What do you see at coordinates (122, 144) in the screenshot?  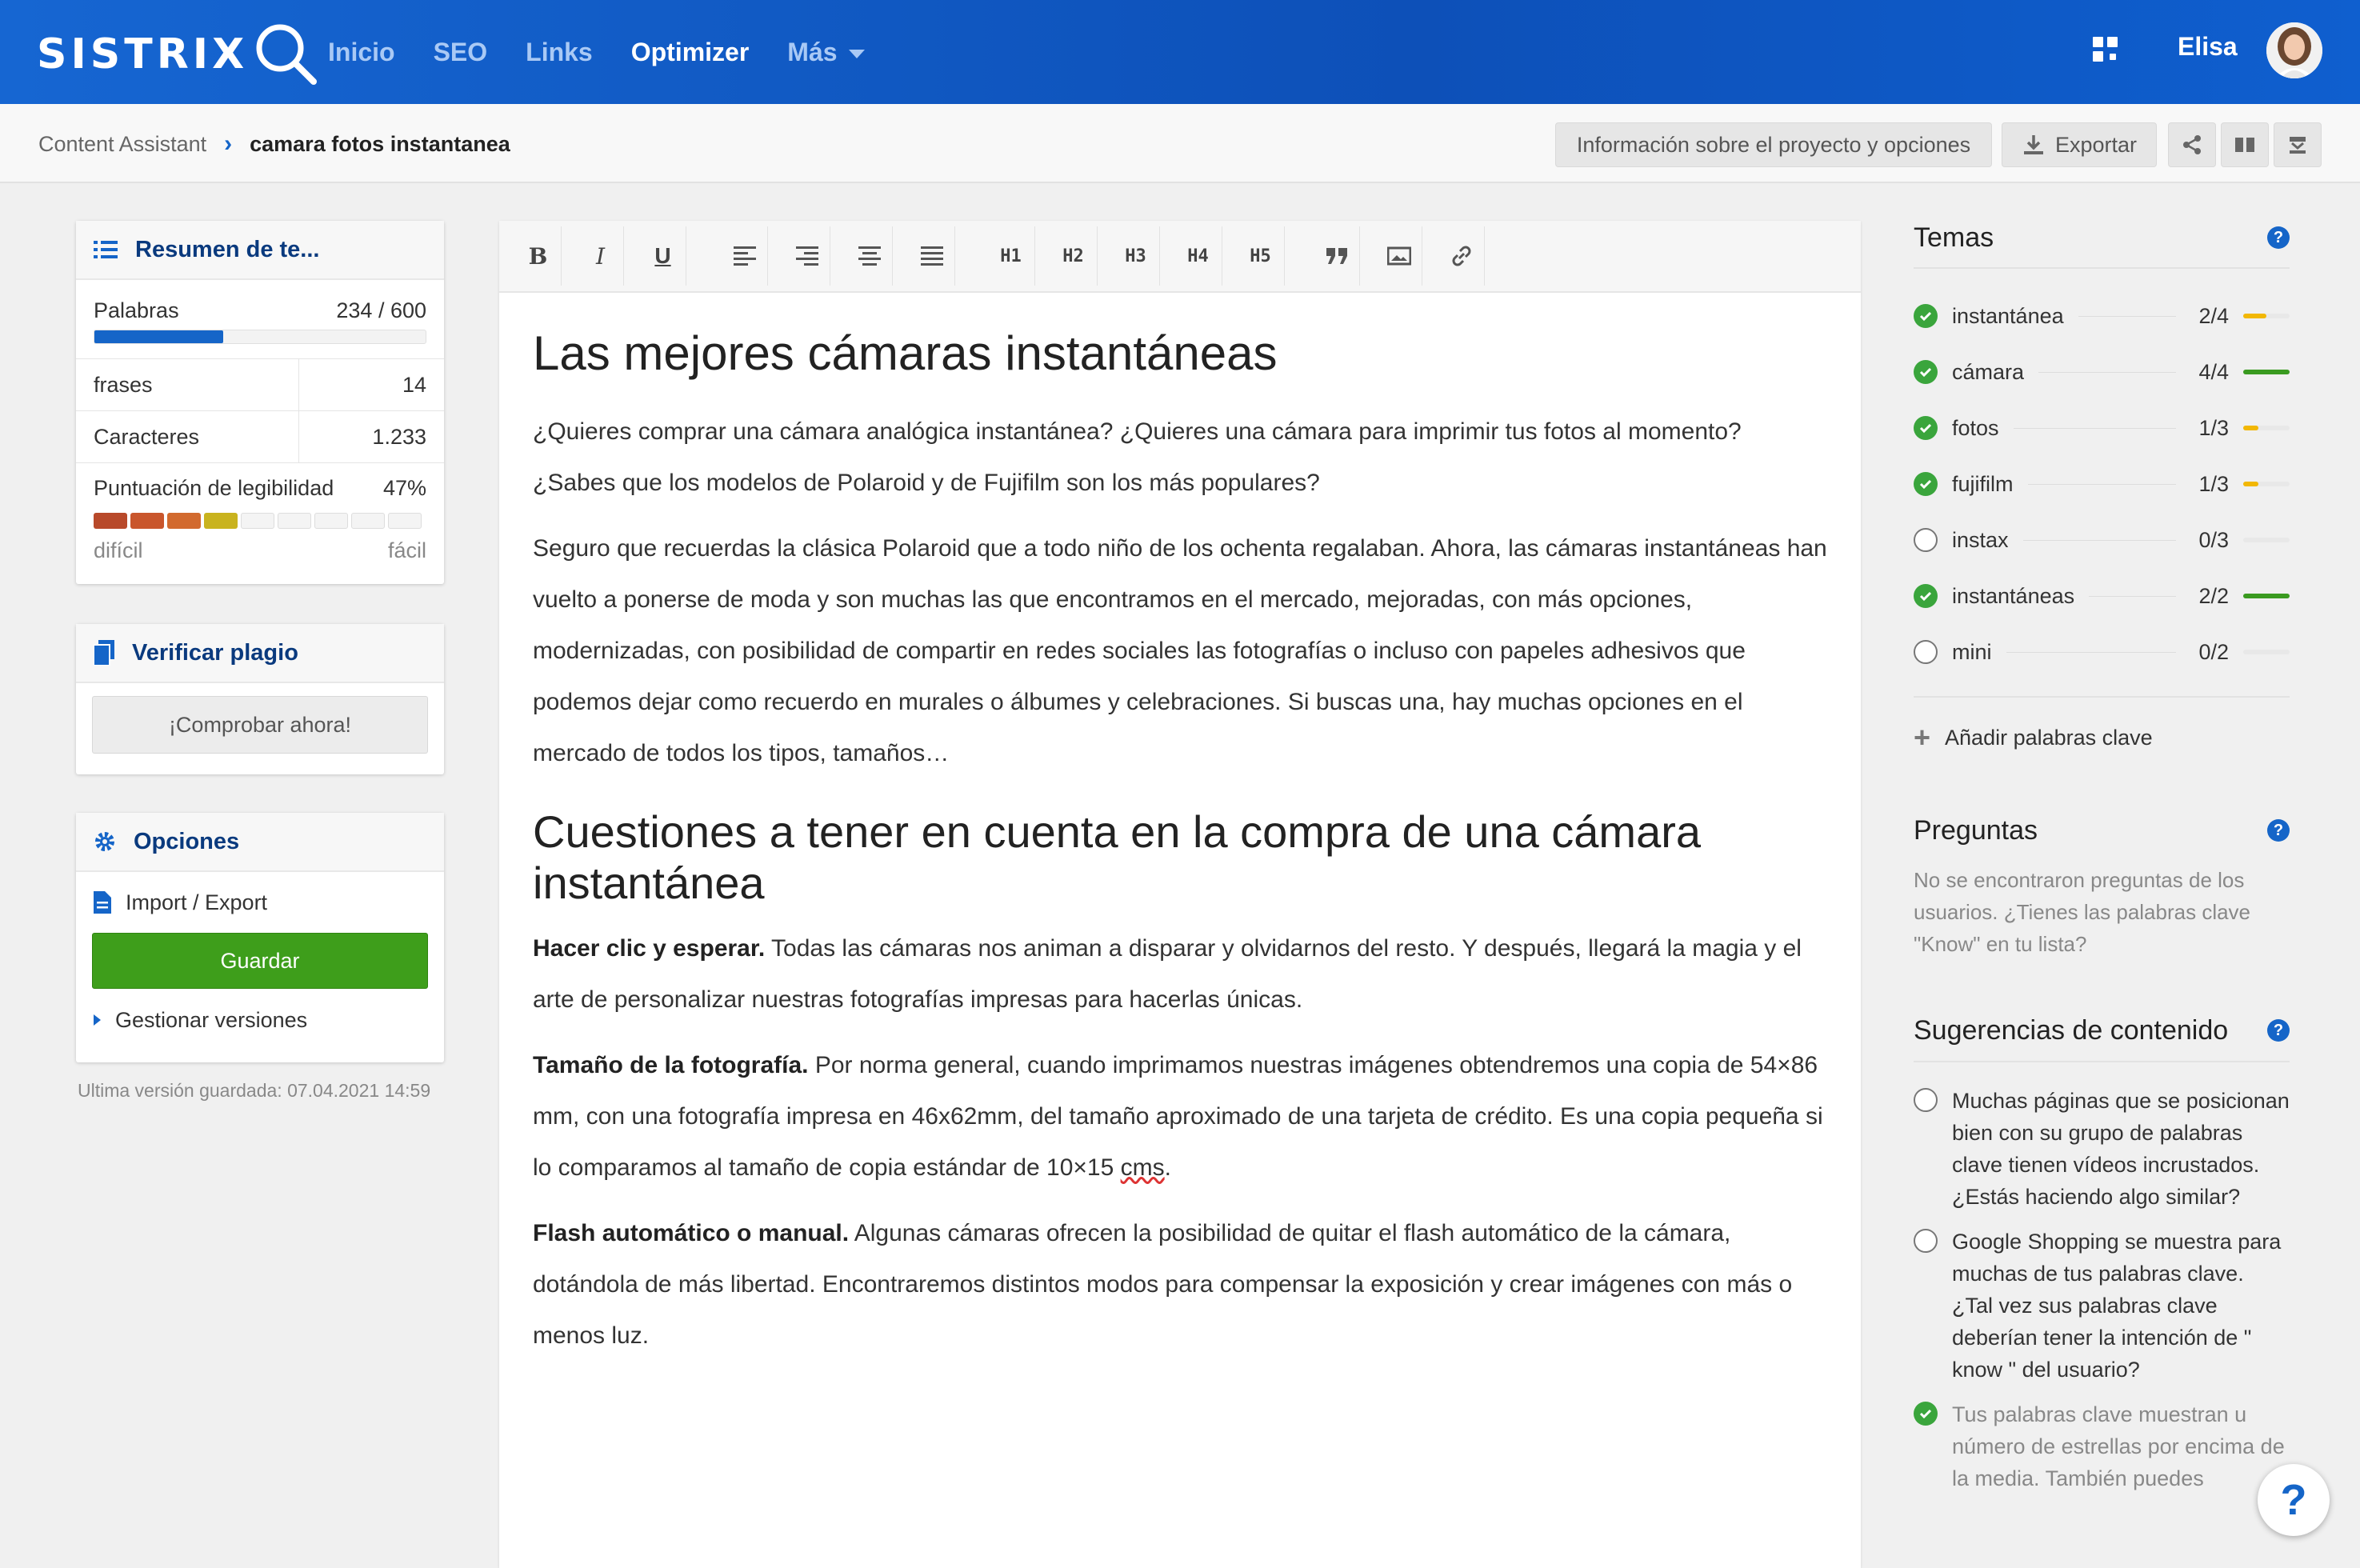 I see `breadcrumb-parent: Content Assistant` at bounding box center [122, 144].